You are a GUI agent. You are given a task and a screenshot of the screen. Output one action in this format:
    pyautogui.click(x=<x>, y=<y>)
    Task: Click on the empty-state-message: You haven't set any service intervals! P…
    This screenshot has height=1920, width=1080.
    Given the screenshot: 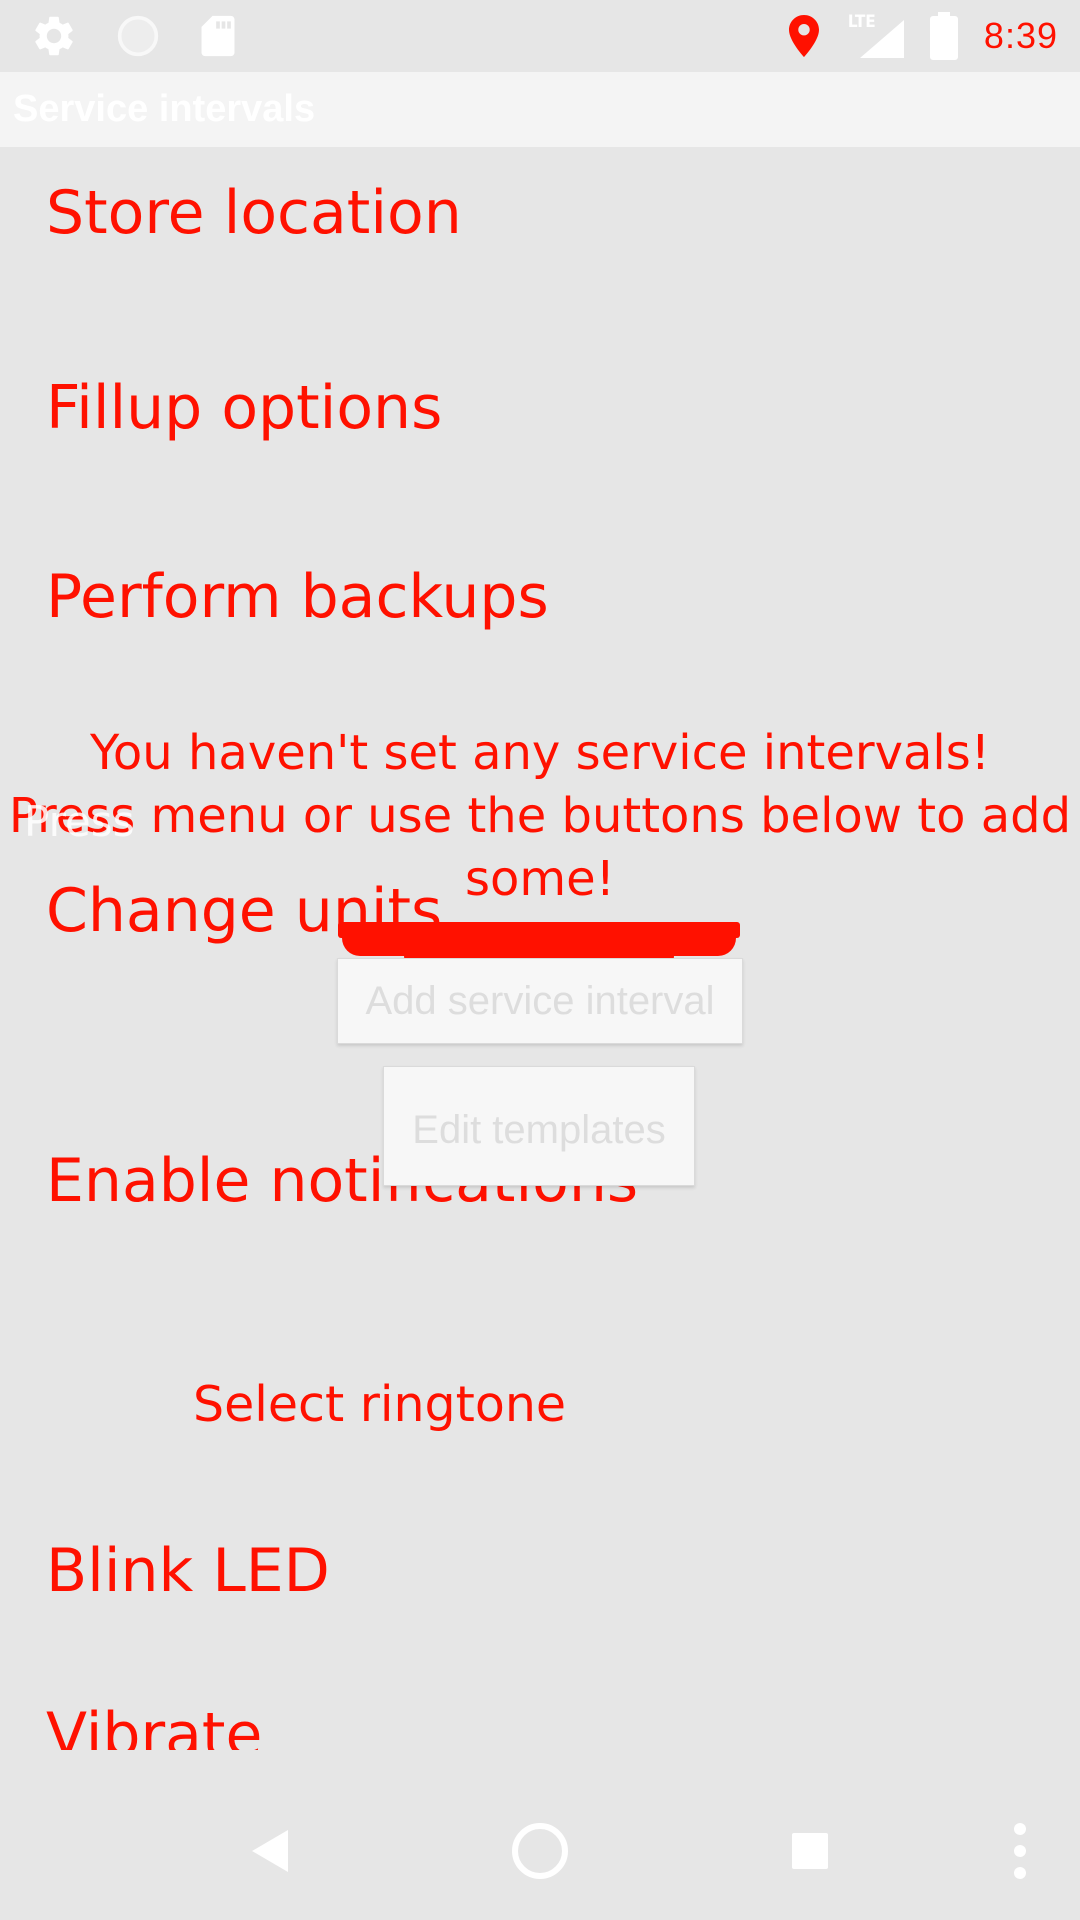 What is the action you would take?
    pyautogui.click(x=540, y=816)
    